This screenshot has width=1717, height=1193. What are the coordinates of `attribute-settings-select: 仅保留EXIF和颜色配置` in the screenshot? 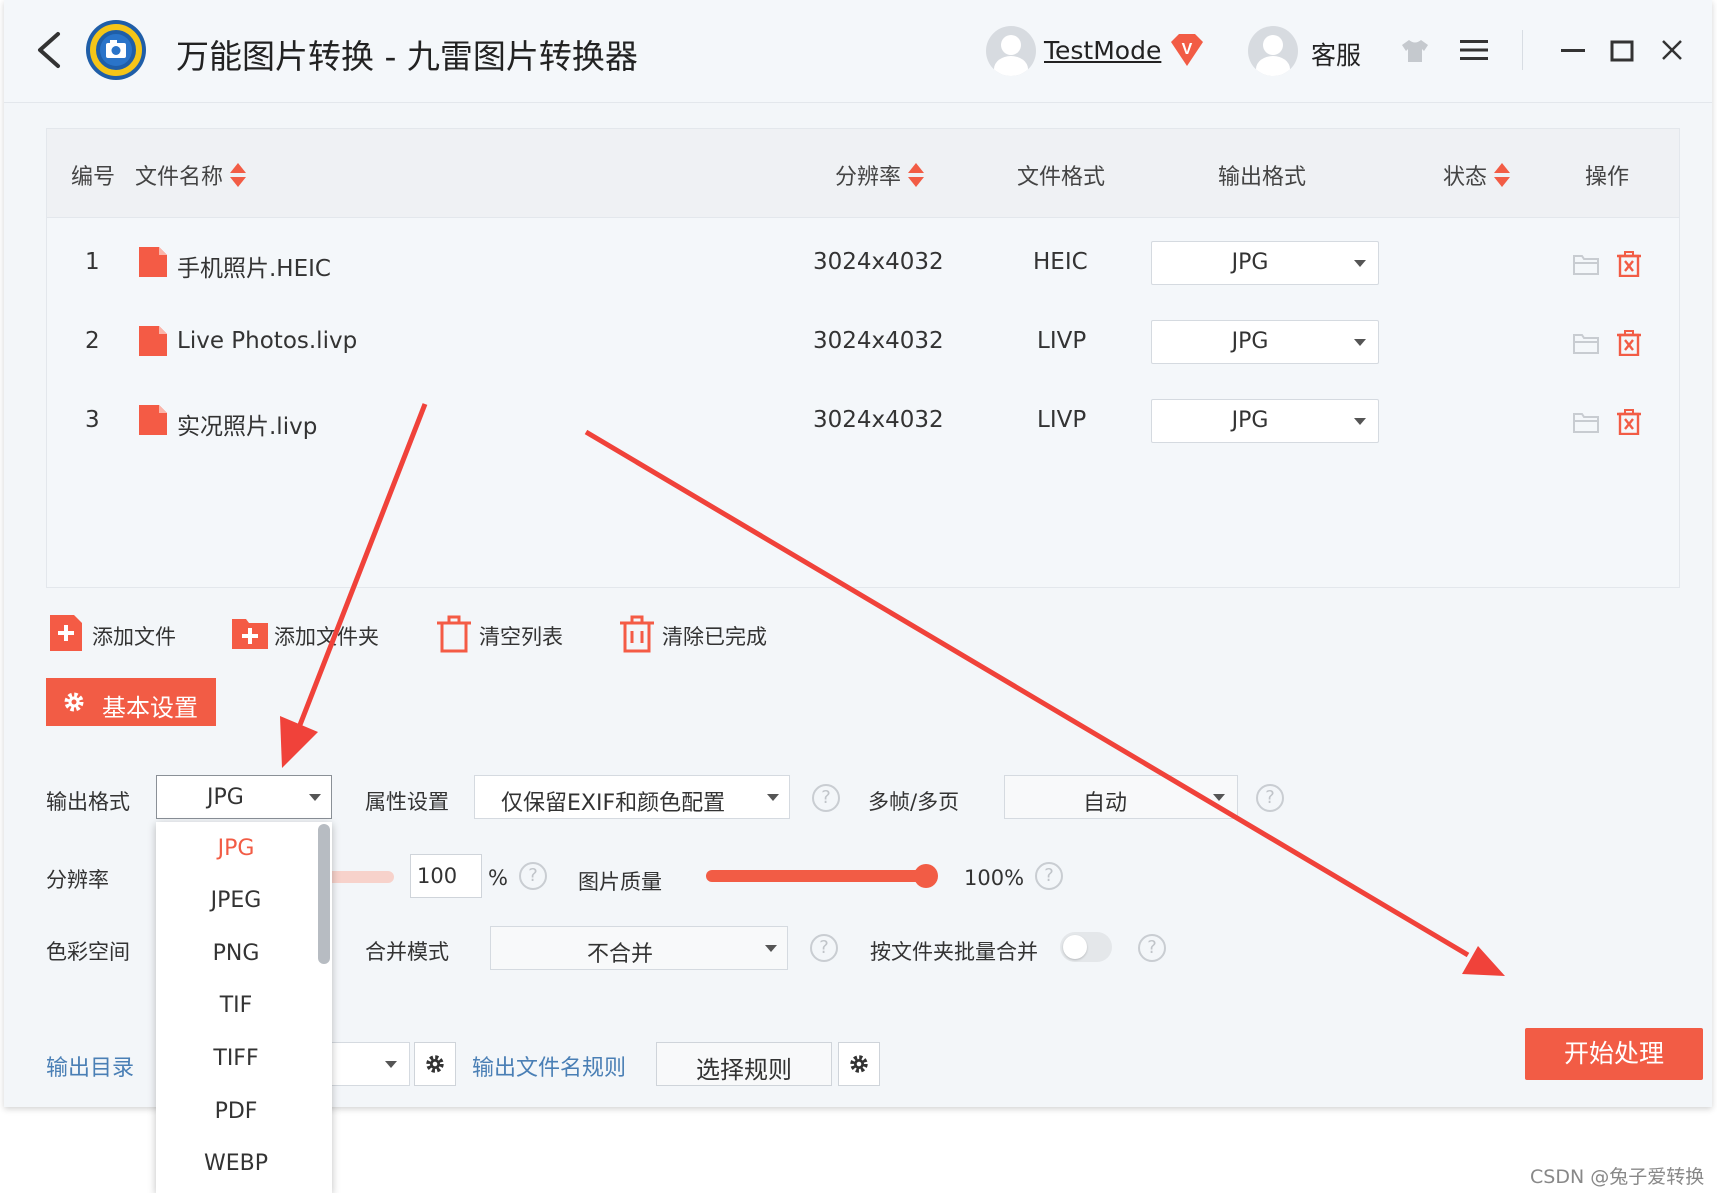 It's located at (632, 797).